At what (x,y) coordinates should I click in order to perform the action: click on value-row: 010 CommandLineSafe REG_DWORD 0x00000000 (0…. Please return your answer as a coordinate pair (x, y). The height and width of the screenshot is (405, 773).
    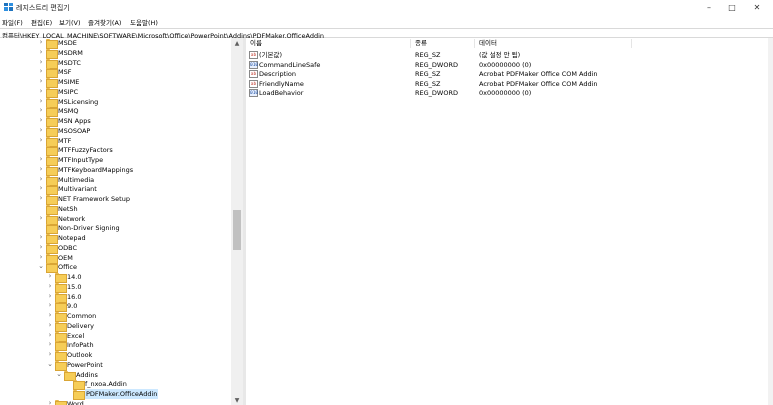
    Looking at the image, I should click on (509, 65).